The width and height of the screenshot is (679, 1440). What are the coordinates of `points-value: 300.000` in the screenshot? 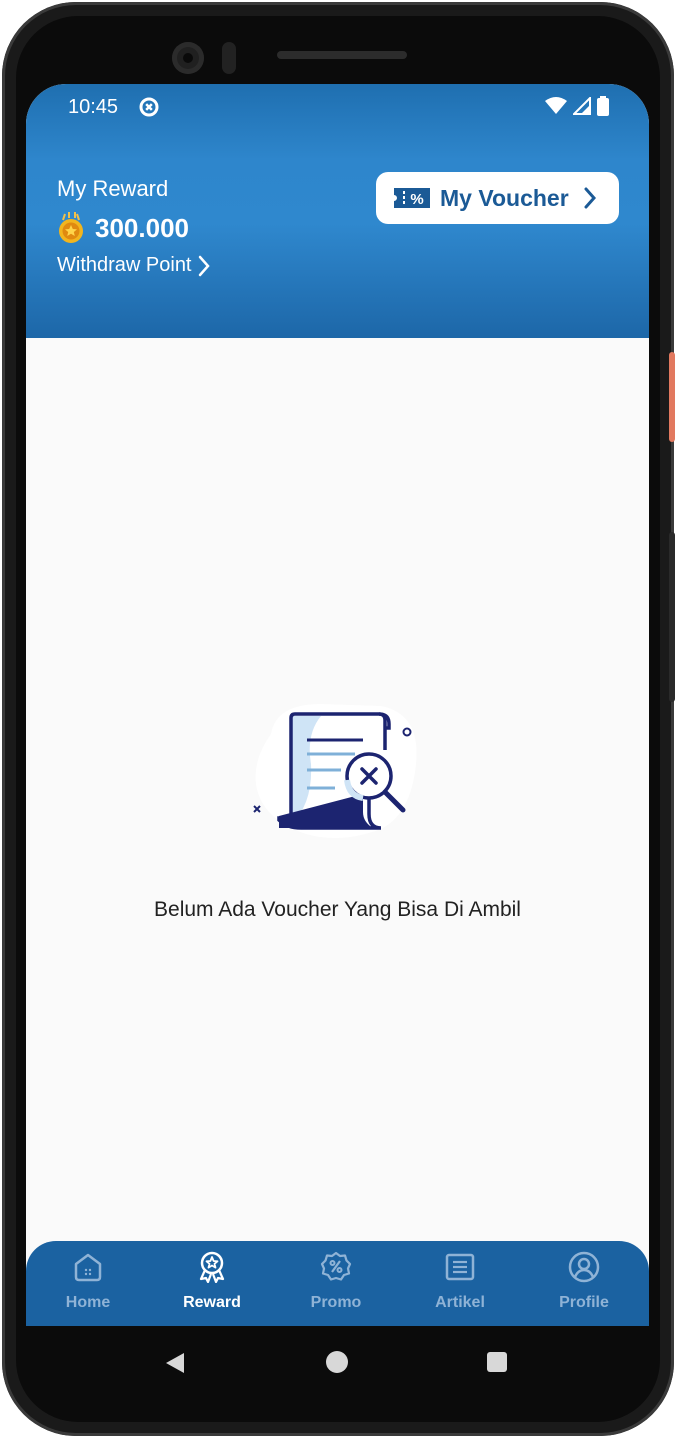 It's located at (142, 227).